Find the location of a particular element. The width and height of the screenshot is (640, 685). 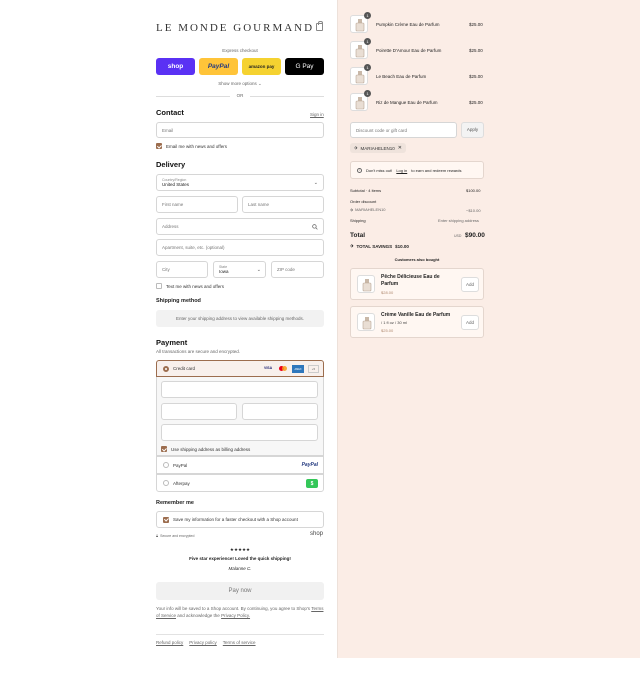

text-offers-checkbox is located at coordinates (159, 286).